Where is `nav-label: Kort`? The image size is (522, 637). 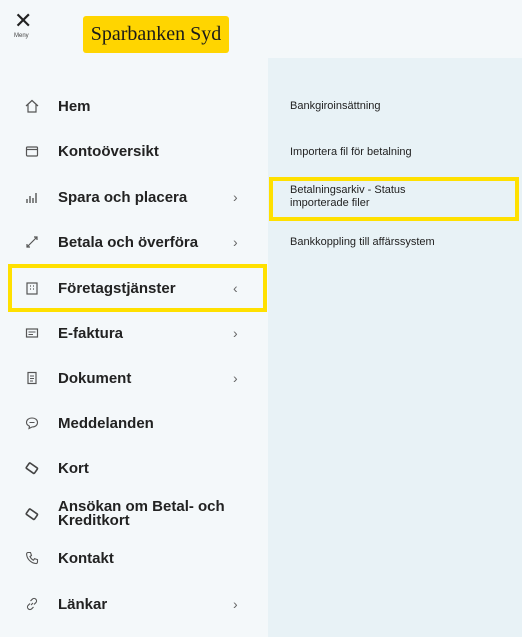 nav-label: Kort is located at coordinates (73, 468).